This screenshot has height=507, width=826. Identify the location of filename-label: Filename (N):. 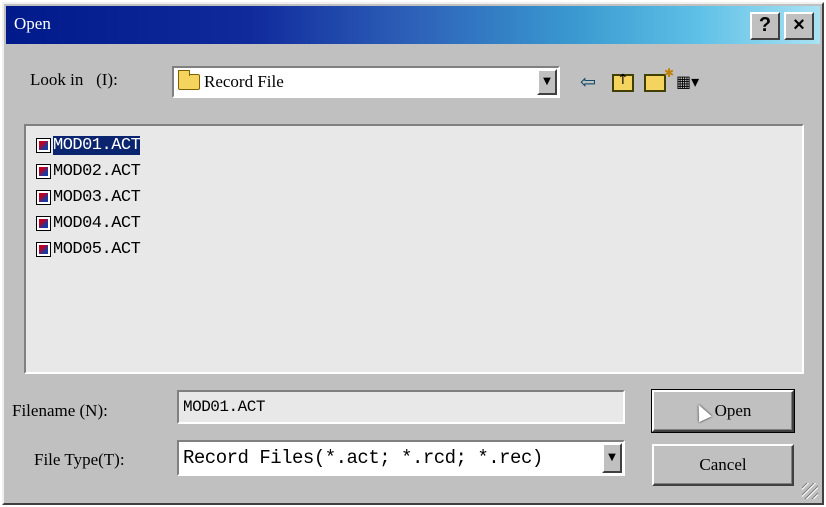
(60, 410).